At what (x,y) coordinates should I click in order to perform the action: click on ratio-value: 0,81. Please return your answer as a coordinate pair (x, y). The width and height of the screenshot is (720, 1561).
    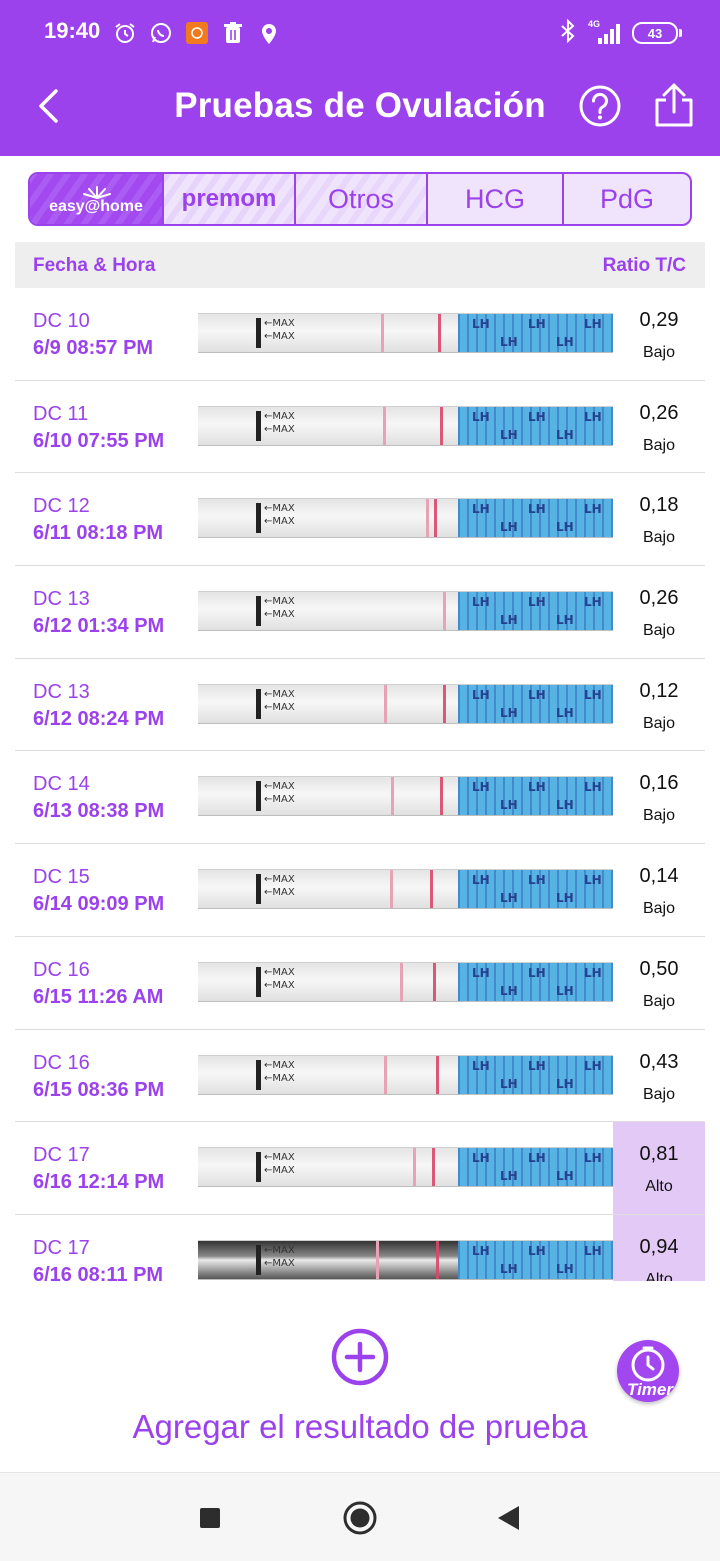
    Looking at the image, I should click on (659, 1154).